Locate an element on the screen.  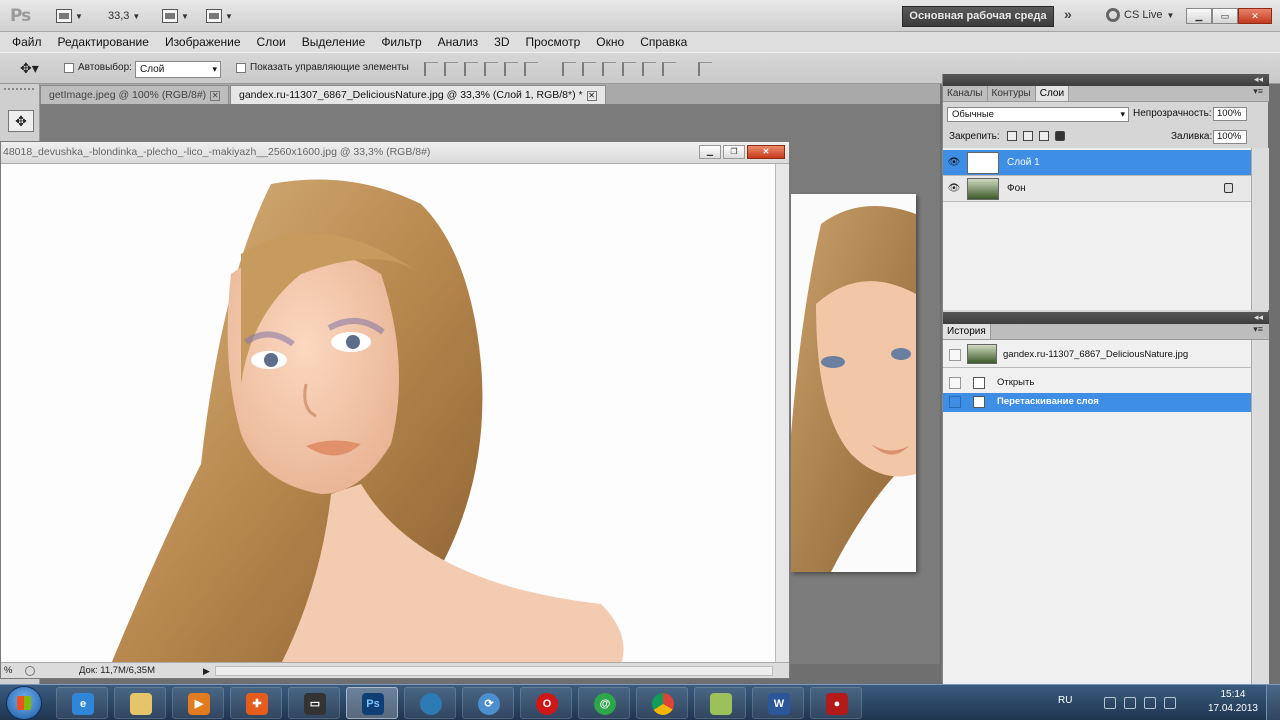
align-hcenter-icon is located at coordinates (511, 69).